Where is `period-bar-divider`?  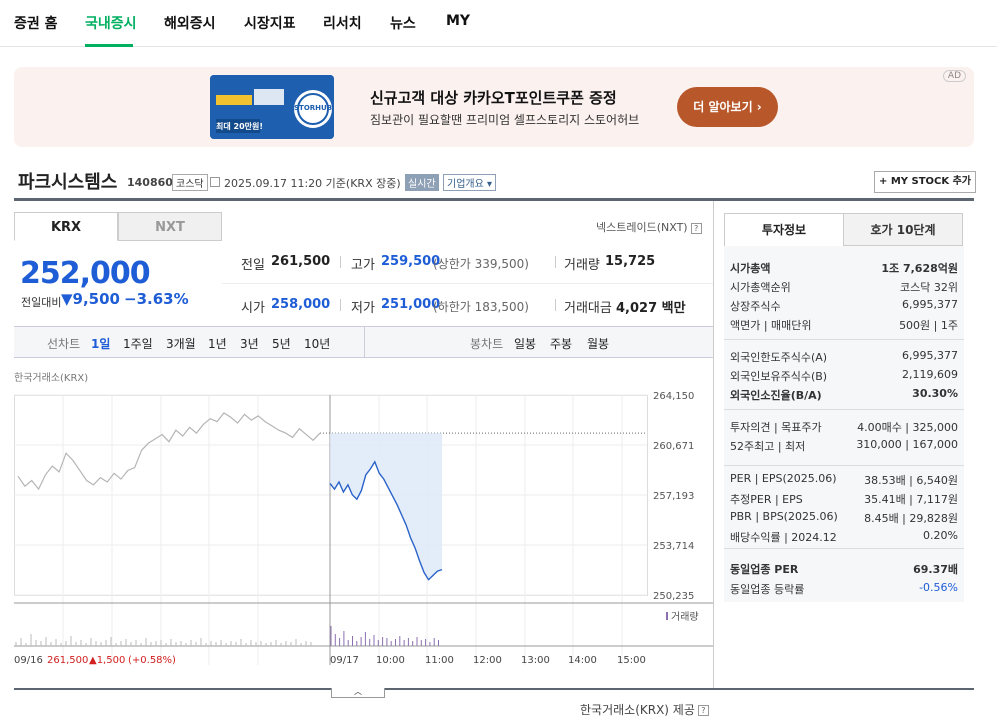 period-bar-divider is located at coordinates (364, 342).